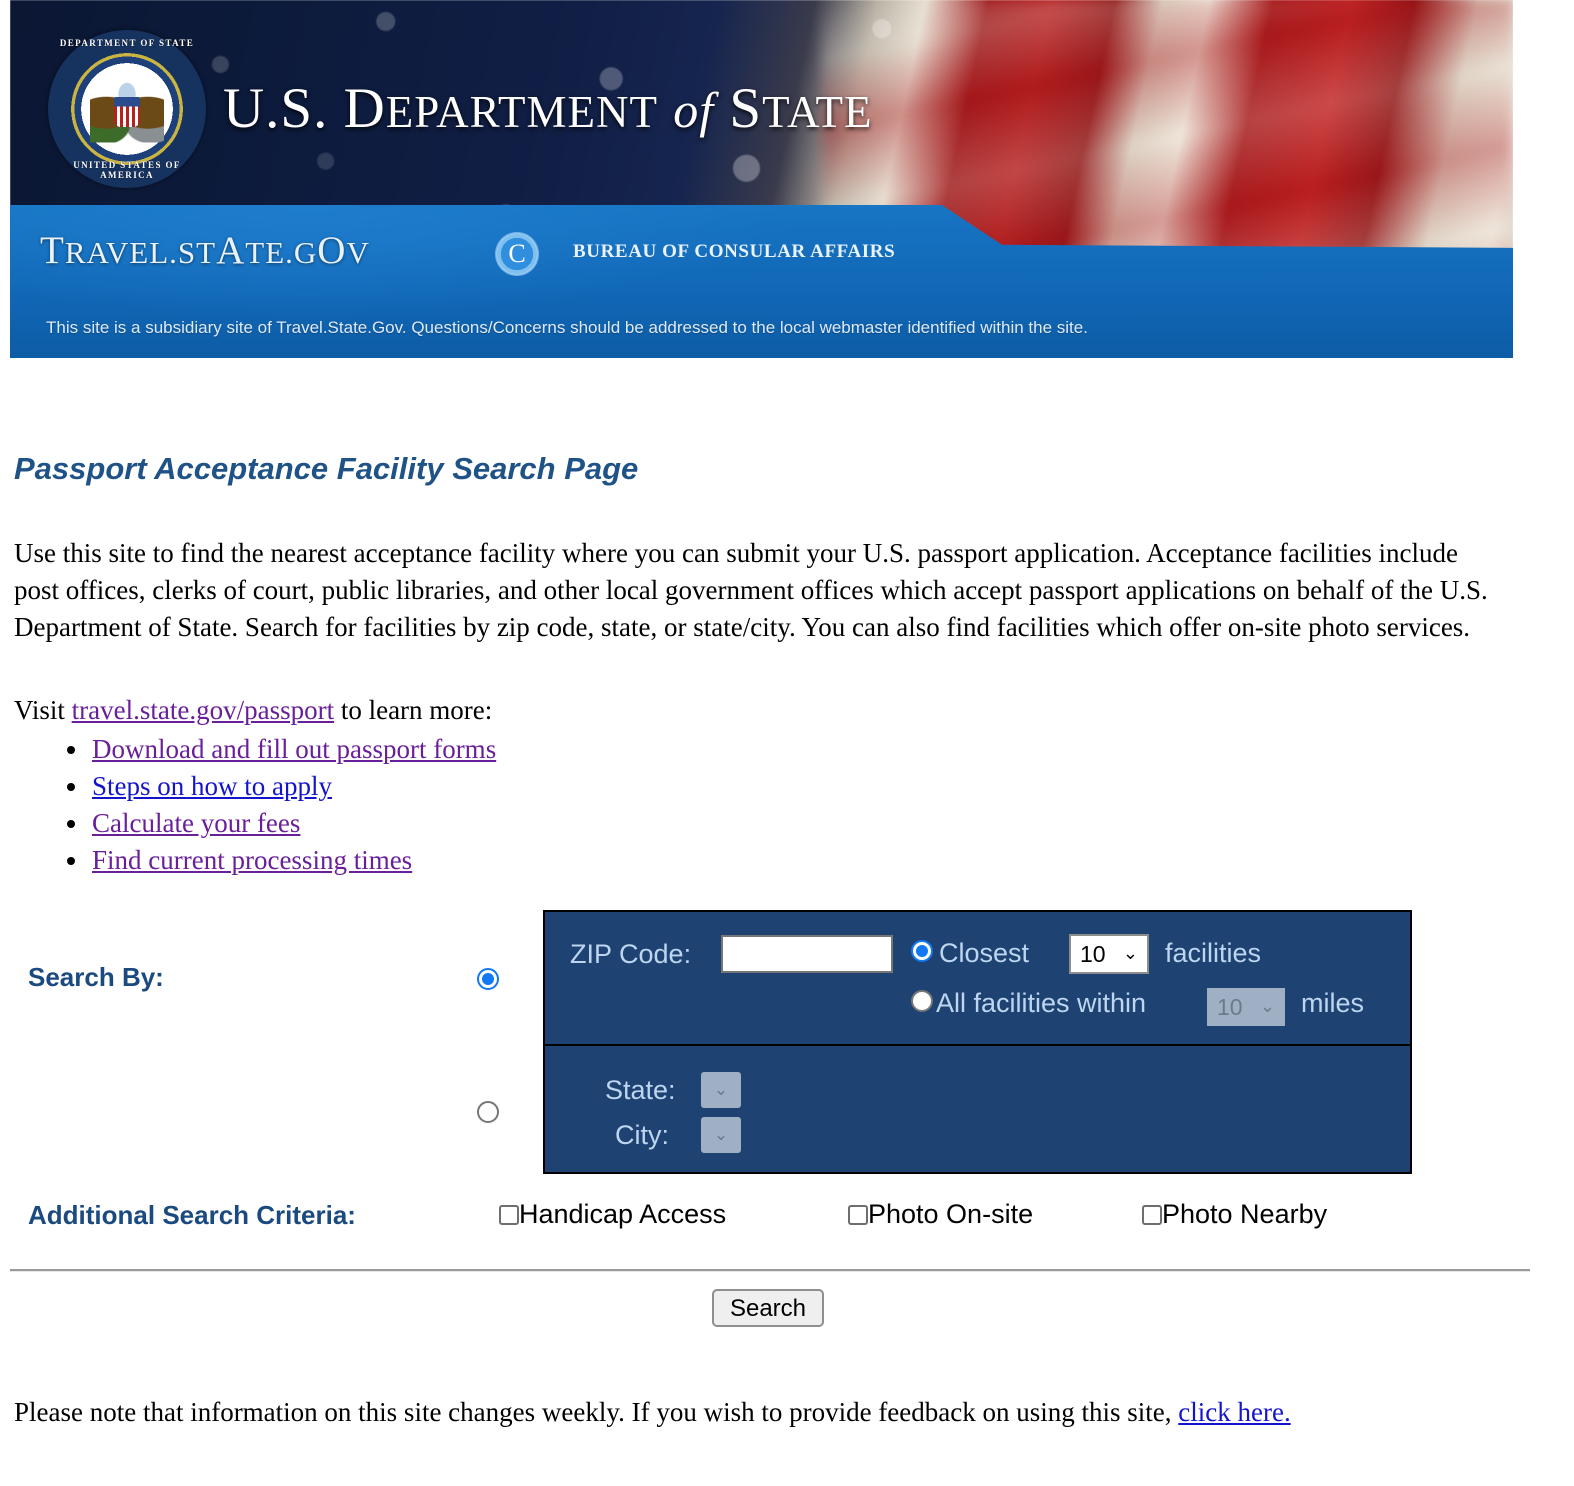 The image size is (1574, 1486). Describe the element at coordinates (817, 112) in the screenshot. I see `dos-title-part4: TATE` at that location.